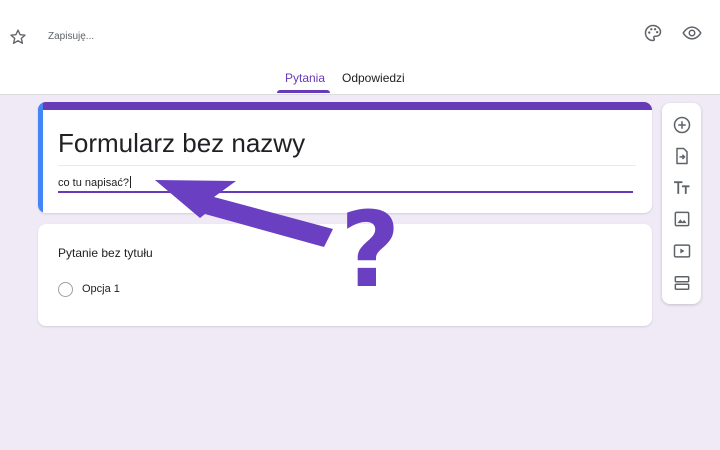 This screenshot has height=450, width=720. I want to click on title-divider, so click(347, 165).